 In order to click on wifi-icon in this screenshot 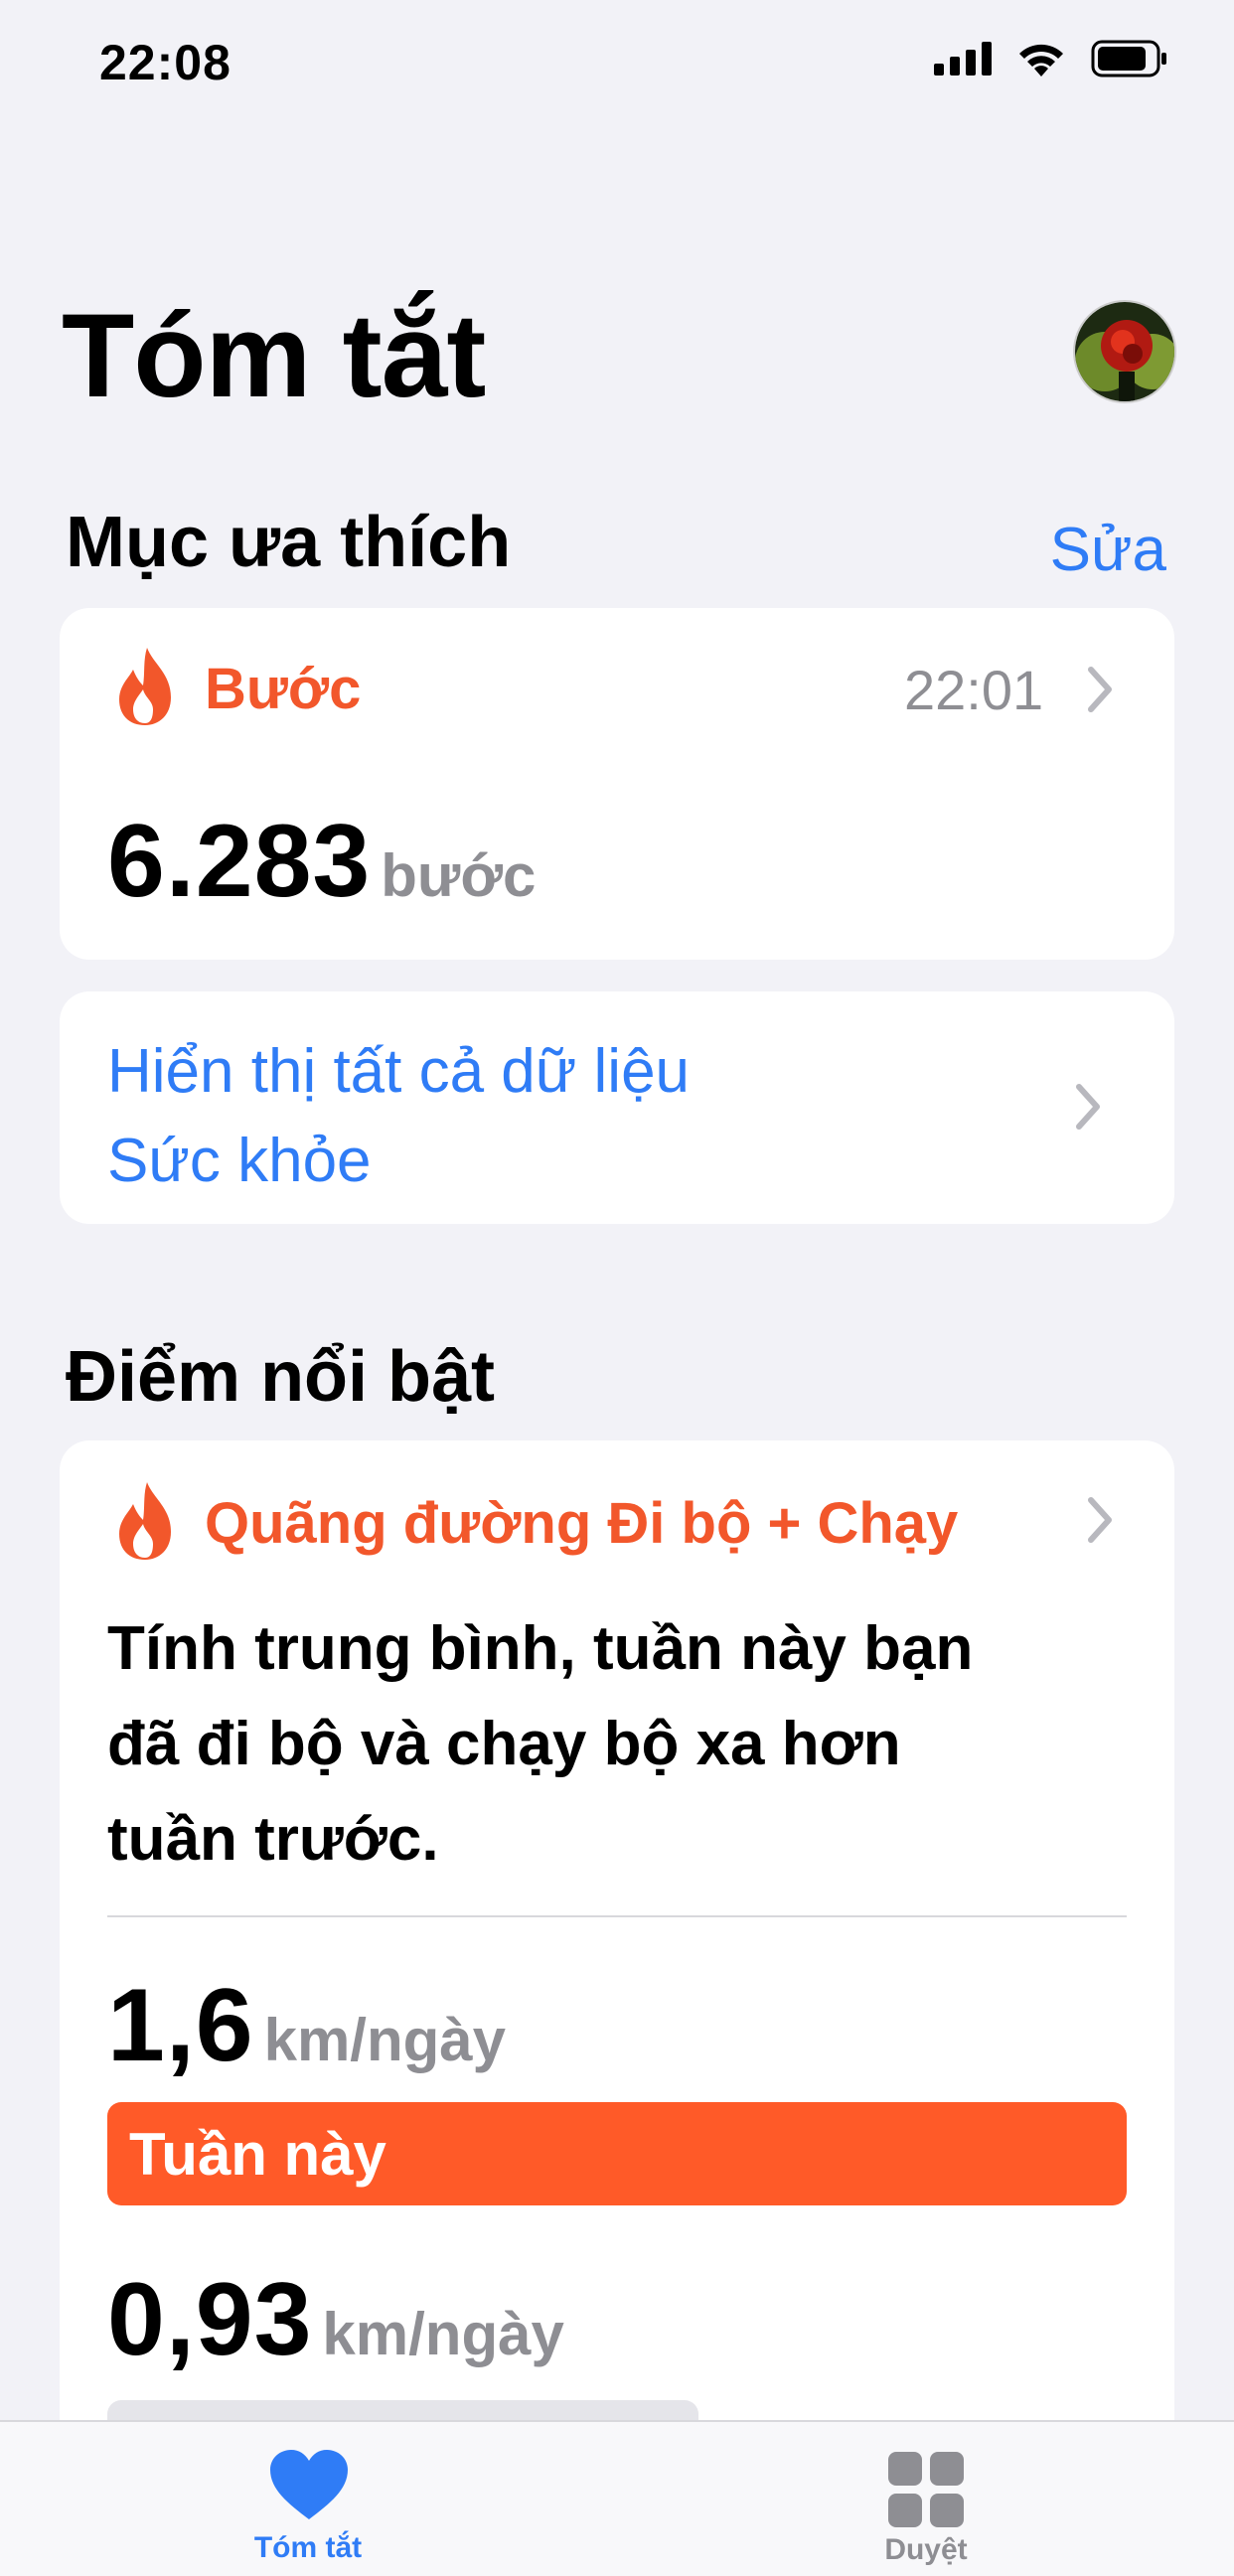, I will do `click(1041, 60)`.